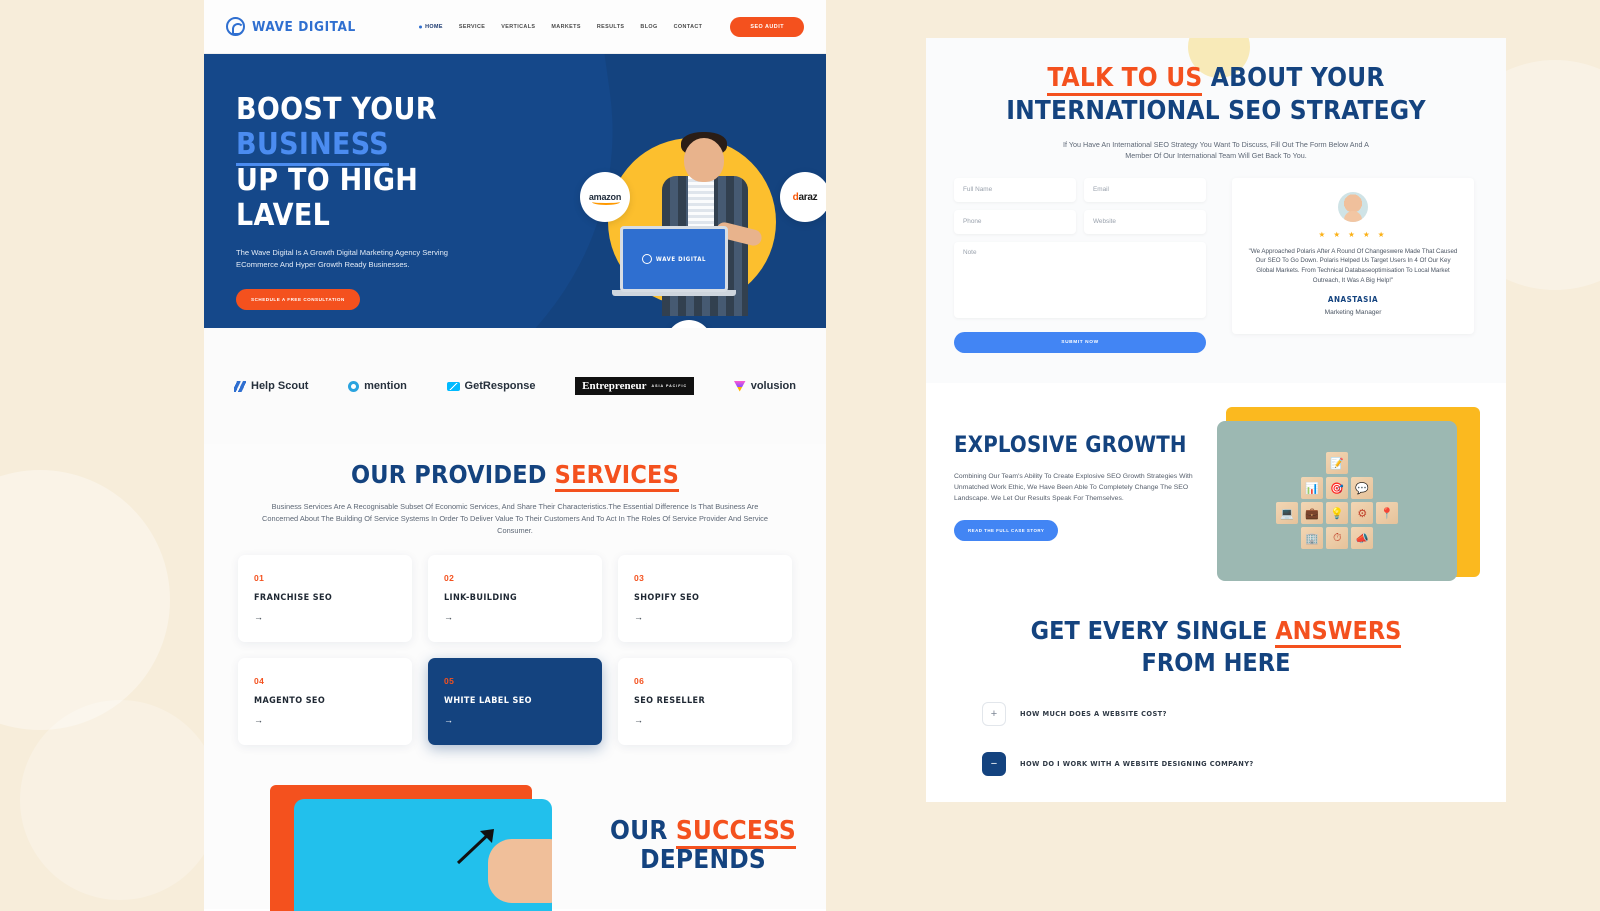 This screenshot has width=1600, height=911. What do you see at coordinates (767, 26) in the screenshot?
I see `seo-audit-button: SEO AUDIT` at bounding box center [767, 26].